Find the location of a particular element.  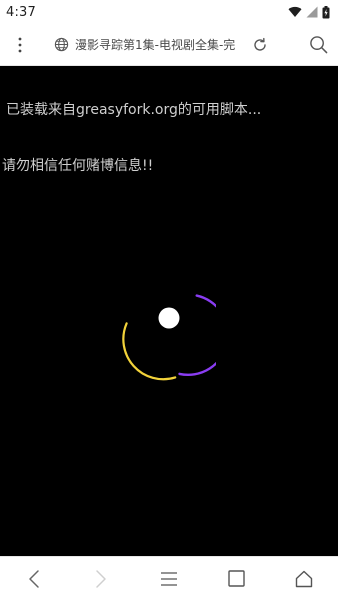

forward-icon is located at coordinates (101, 578).